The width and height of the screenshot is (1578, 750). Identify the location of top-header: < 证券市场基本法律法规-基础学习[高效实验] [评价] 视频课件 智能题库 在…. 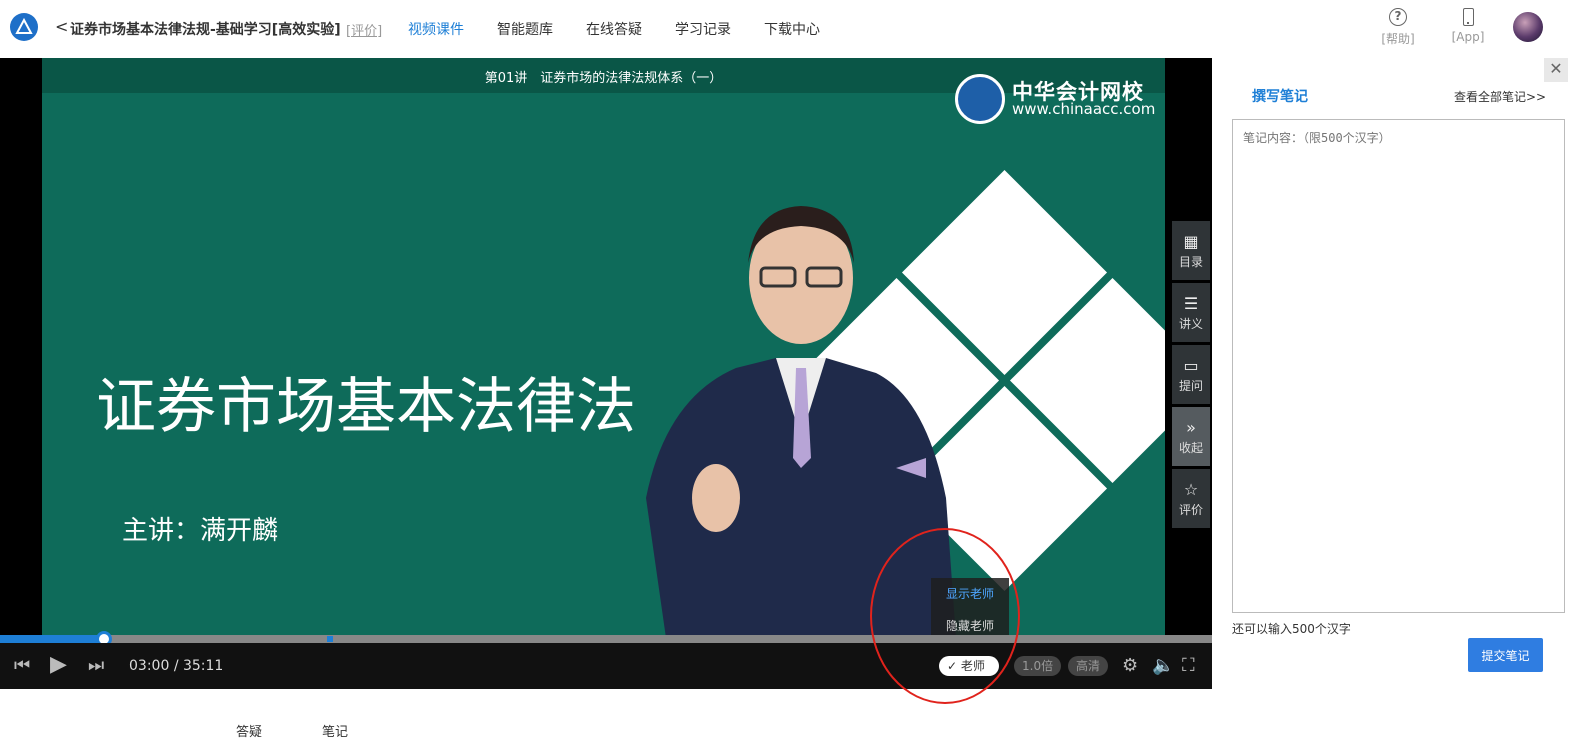
(789, 29).